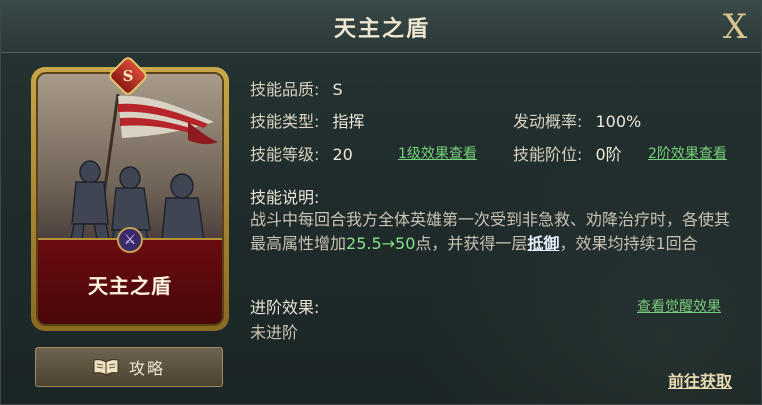  Describe the element at coordinates (337, 89) in the screenshot. I see `skill-quality-value: S` at that location.